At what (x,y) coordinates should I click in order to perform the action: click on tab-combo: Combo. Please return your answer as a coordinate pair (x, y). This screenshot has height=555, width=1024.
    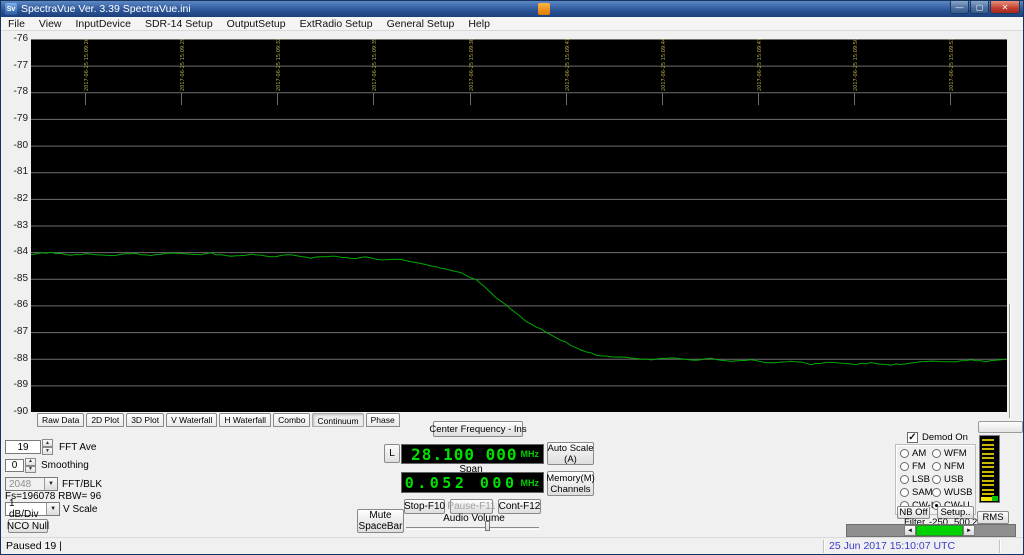
    Looking at the image, I should click on (292, 420).